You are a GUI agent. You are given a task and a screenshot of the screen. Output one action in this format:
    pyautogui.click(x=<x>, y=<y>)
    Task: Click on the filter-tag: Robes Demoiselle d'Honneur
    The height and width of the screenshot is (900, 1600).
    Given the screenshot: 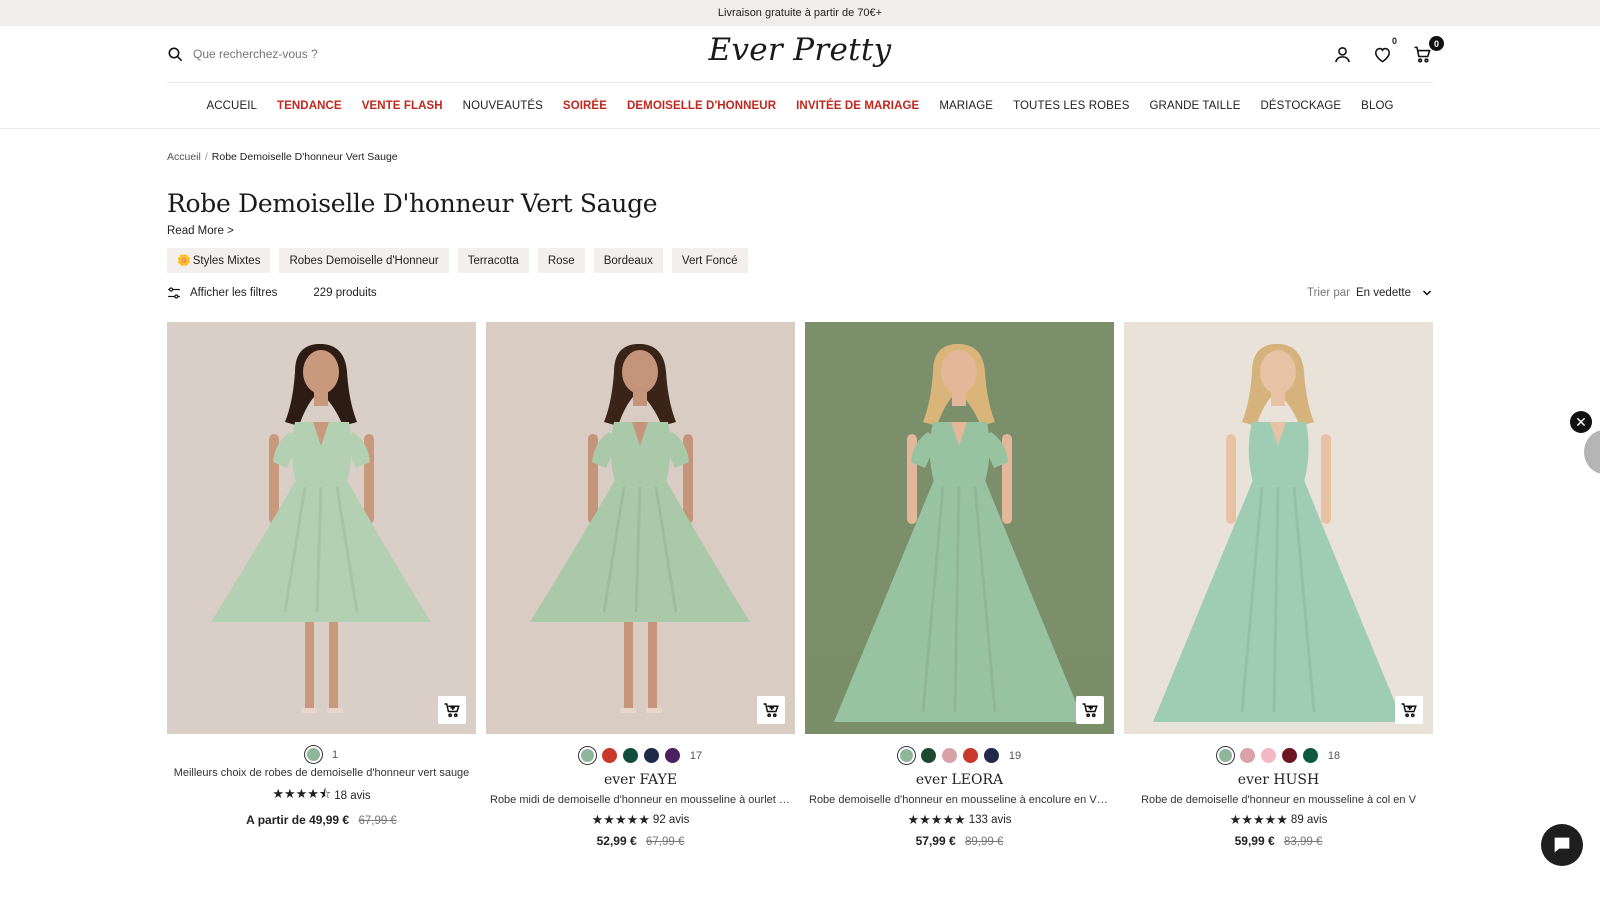 What is the action you would take?
    pyautogui.click(x=364, y=260)
    